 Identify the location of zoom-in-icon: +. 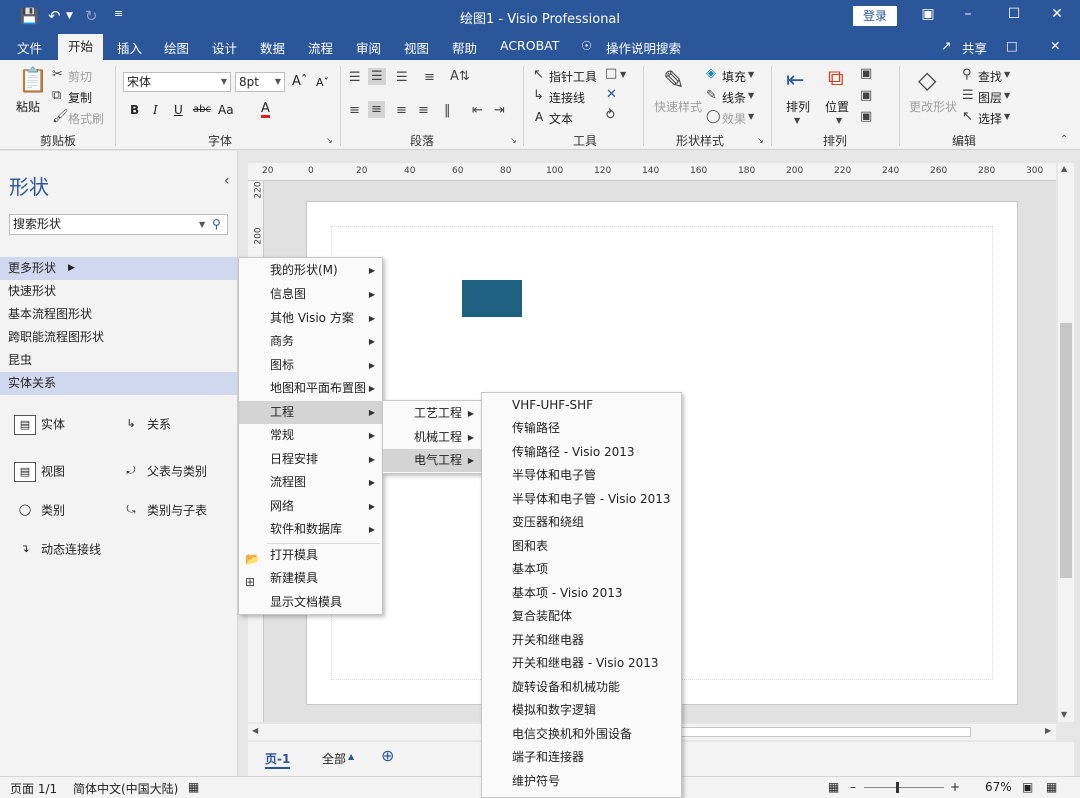
(955, 787).